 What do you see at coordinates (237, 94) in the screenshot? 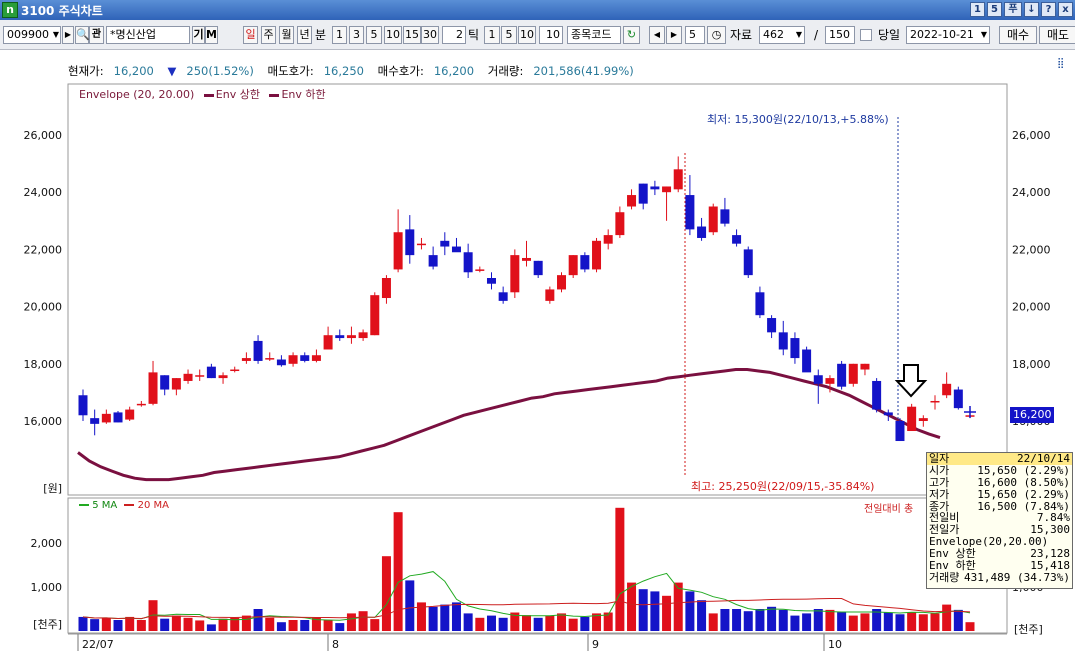
I see `env-upper-legend: Env 상한` at bounding box center [237, 94].